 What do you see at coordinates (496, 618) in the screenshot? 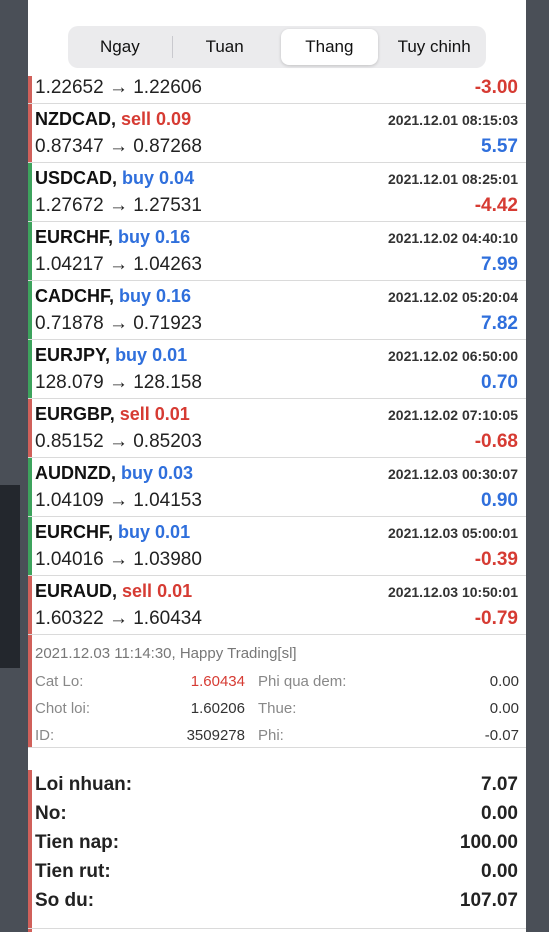
I see `trade-profit: -0.79` at bounding box center [496, 618].